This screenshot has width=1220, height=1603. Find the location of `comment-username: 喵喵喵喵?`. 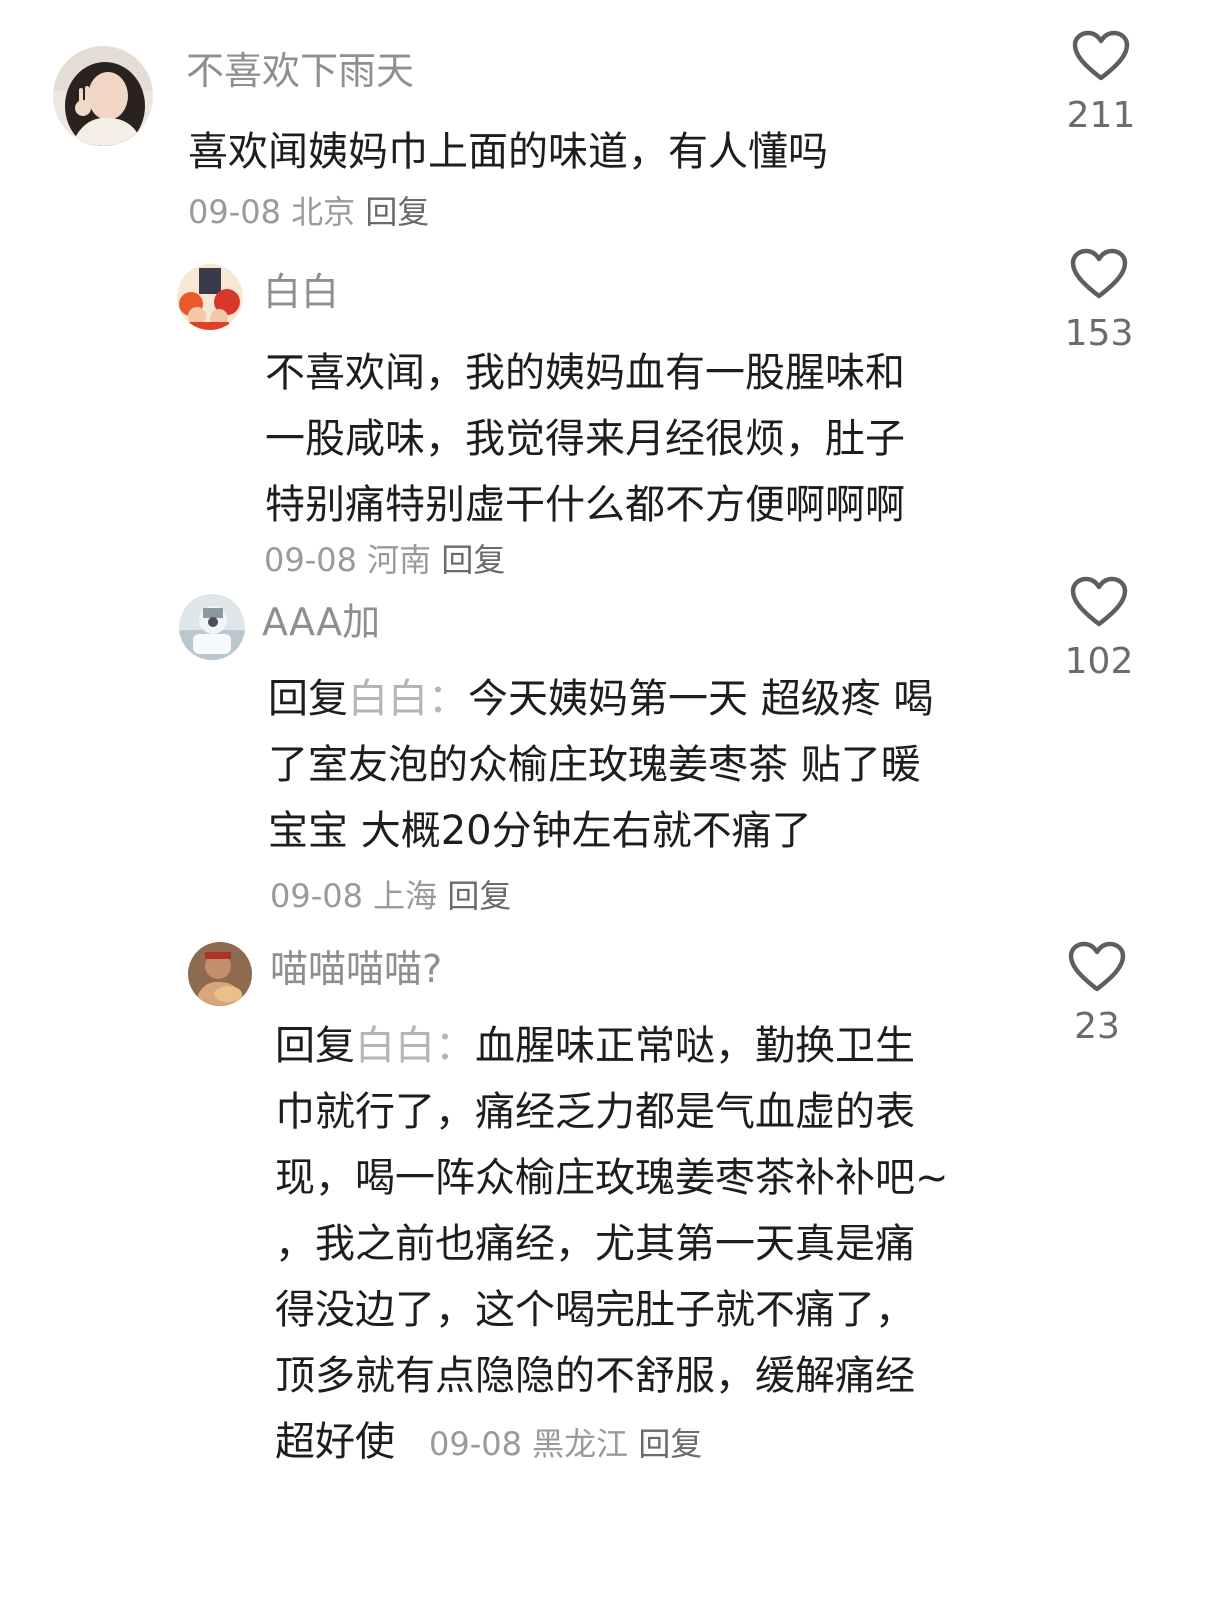

comment-username: 喵喵喵喵? is located at coordinates (356, 969).